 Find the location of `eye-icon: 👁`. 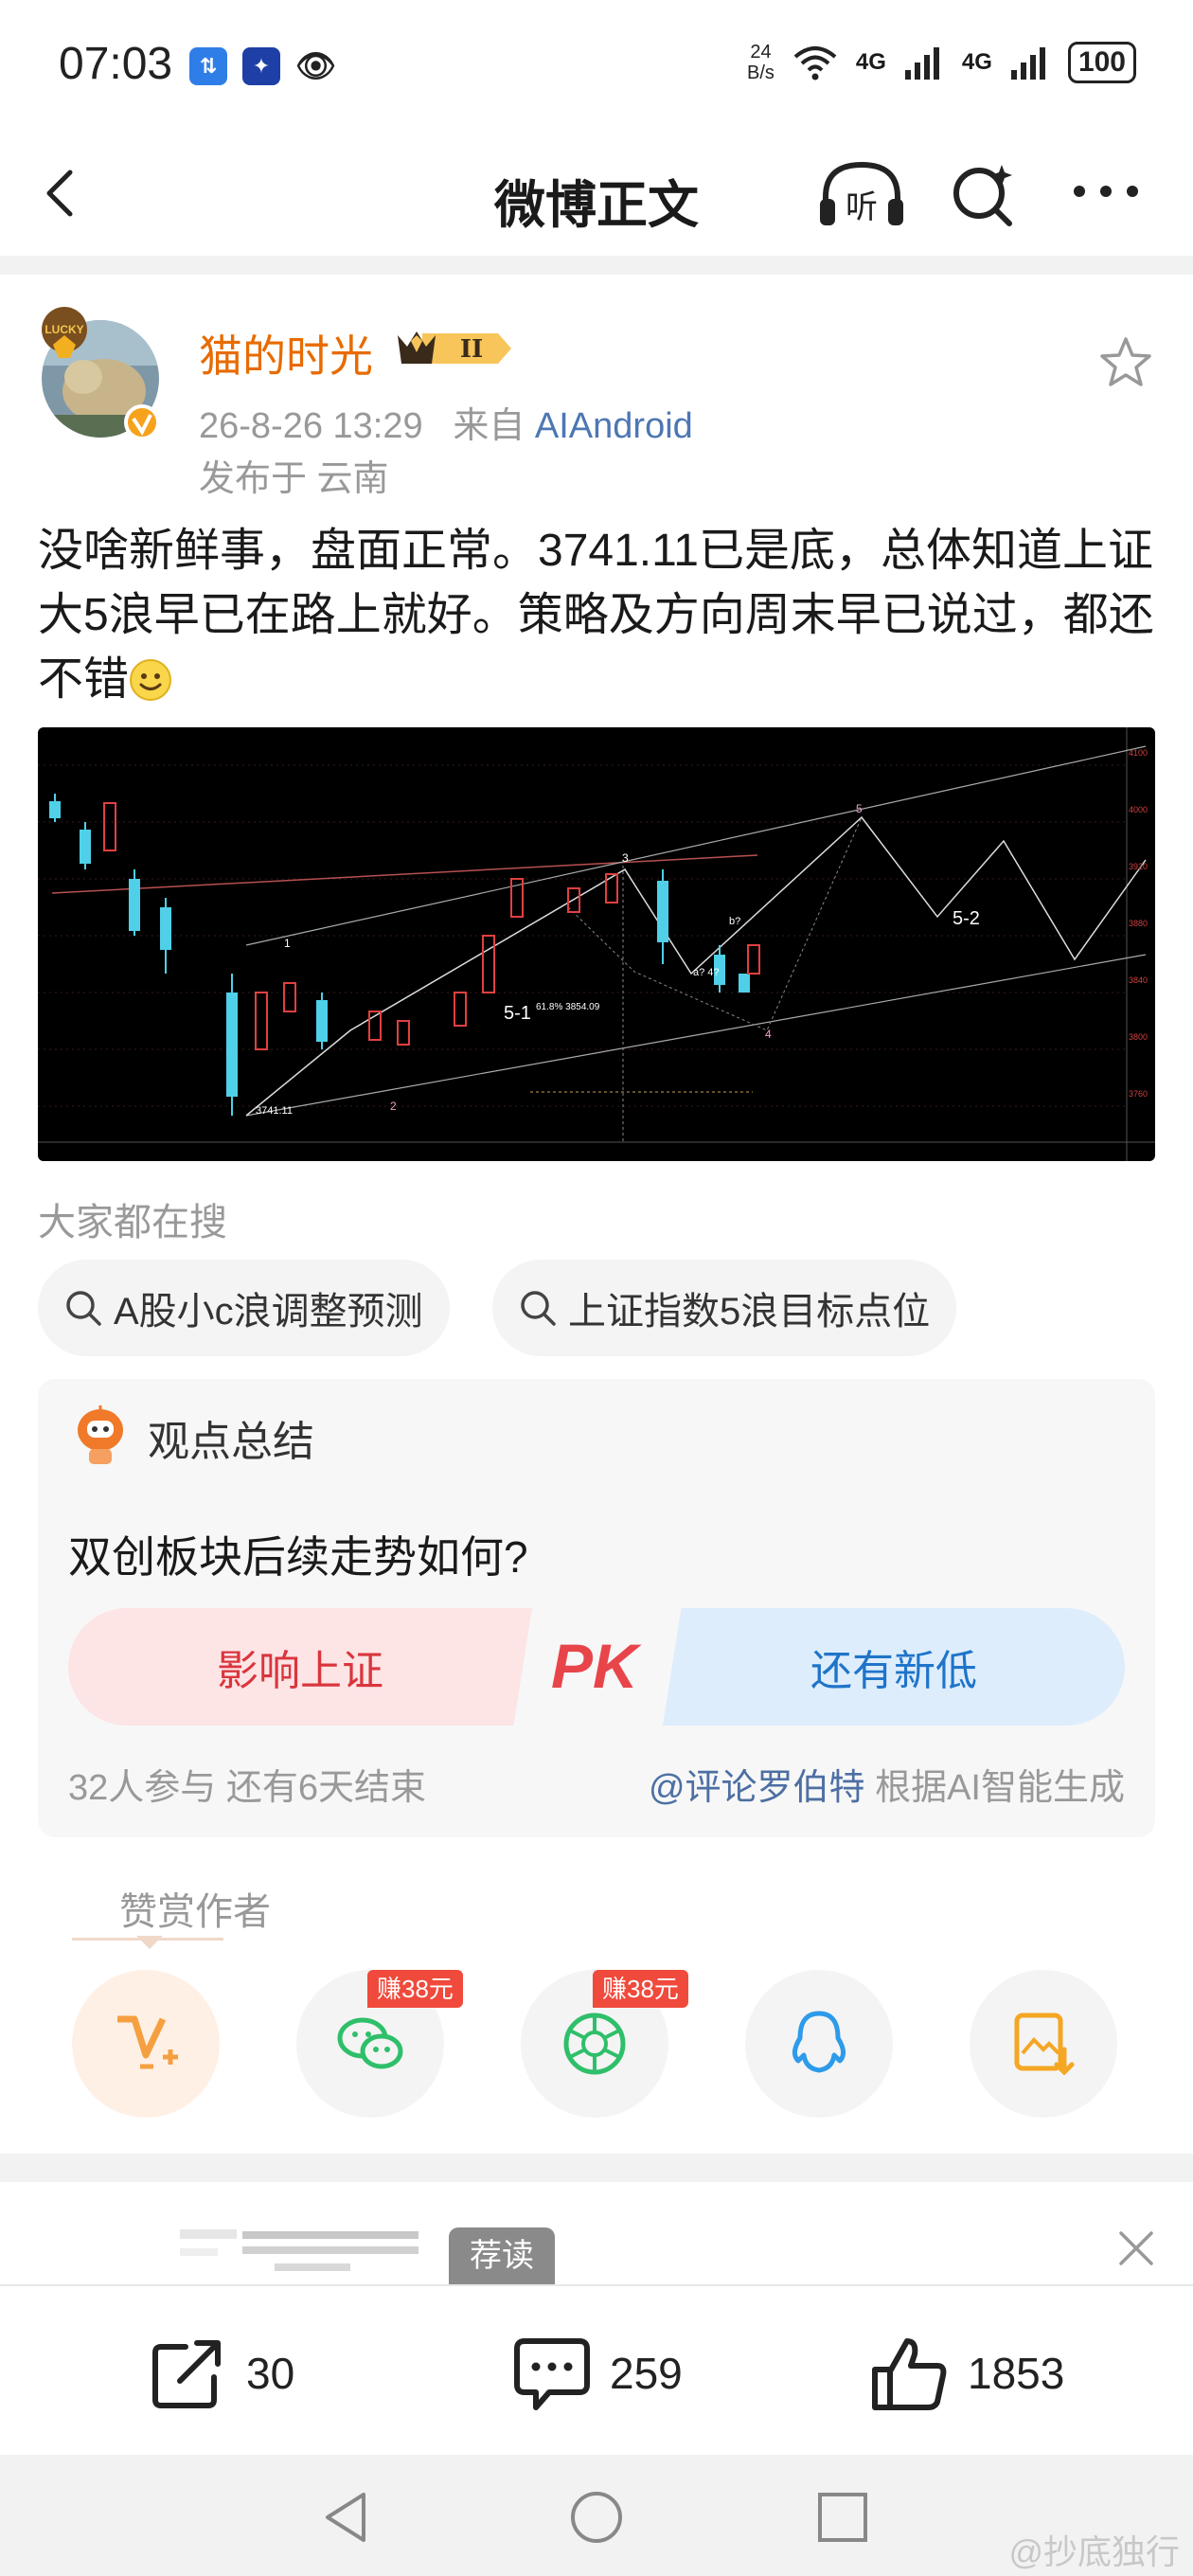

eye-icon: 👁 is located at coordinates (316, 66).